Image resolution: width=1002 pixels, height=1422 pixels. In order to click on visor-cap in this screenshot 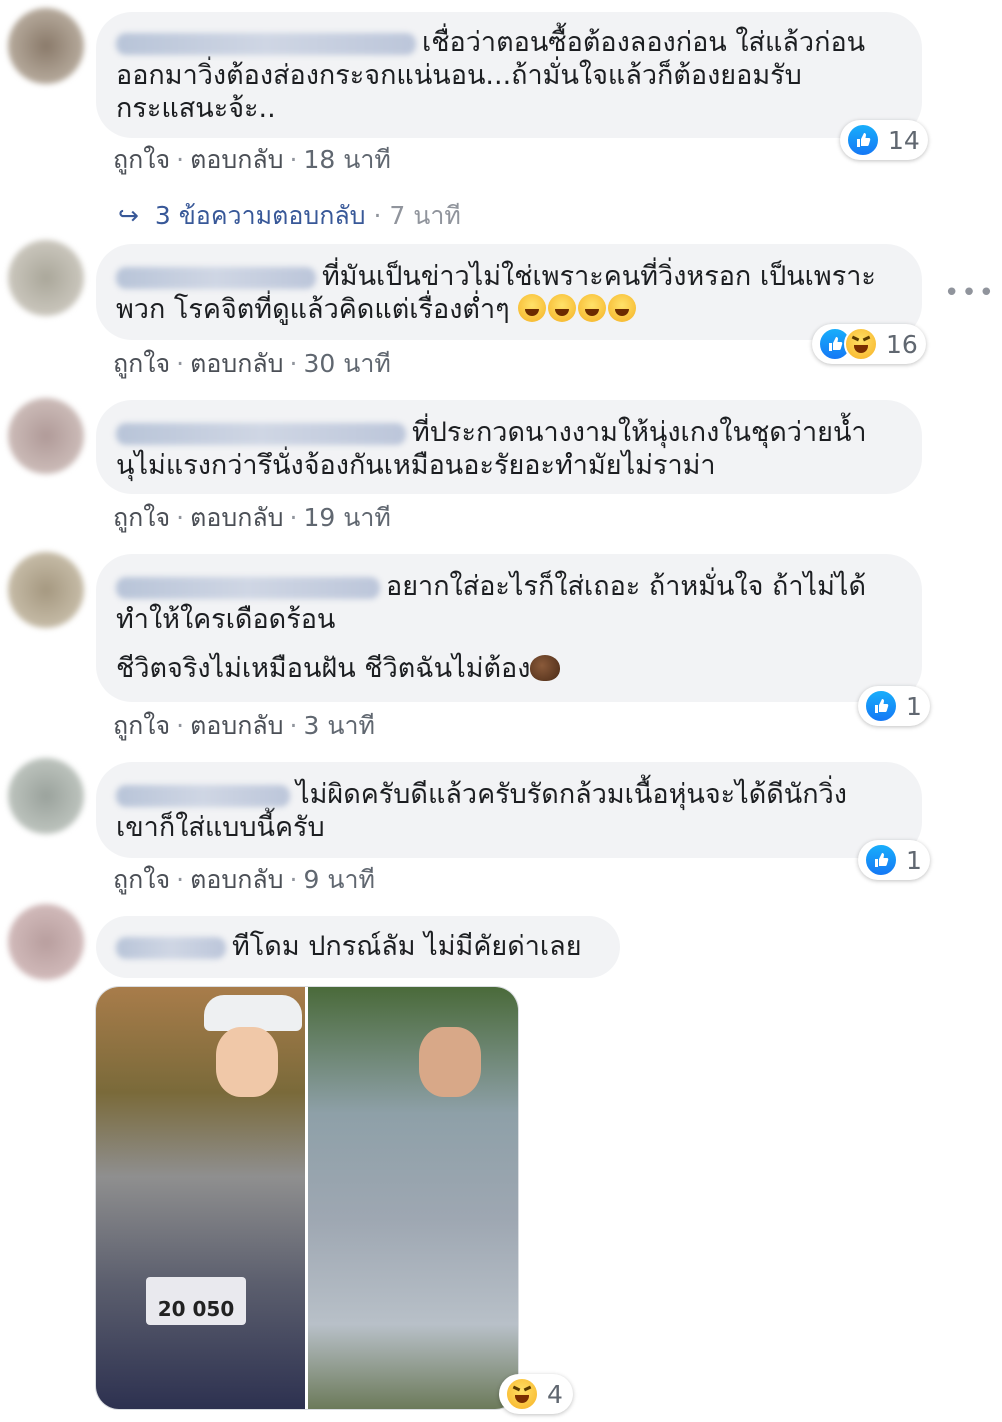, I will do `click(253, 1013)`.